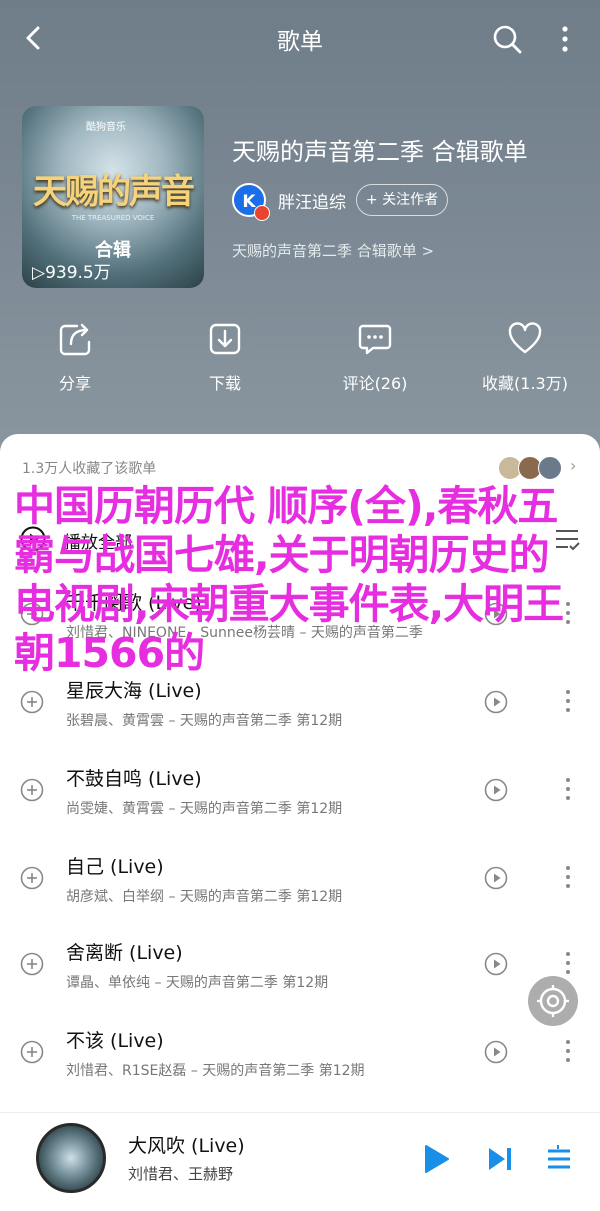 Image resolution: width=600 pixels, height=1211 pixels. I want to click on song-row: 不鼓自鸣 (Live) 尚雯婕、黄霄雲 – 天赐的声音第二季 第12期, so click(300, 791).